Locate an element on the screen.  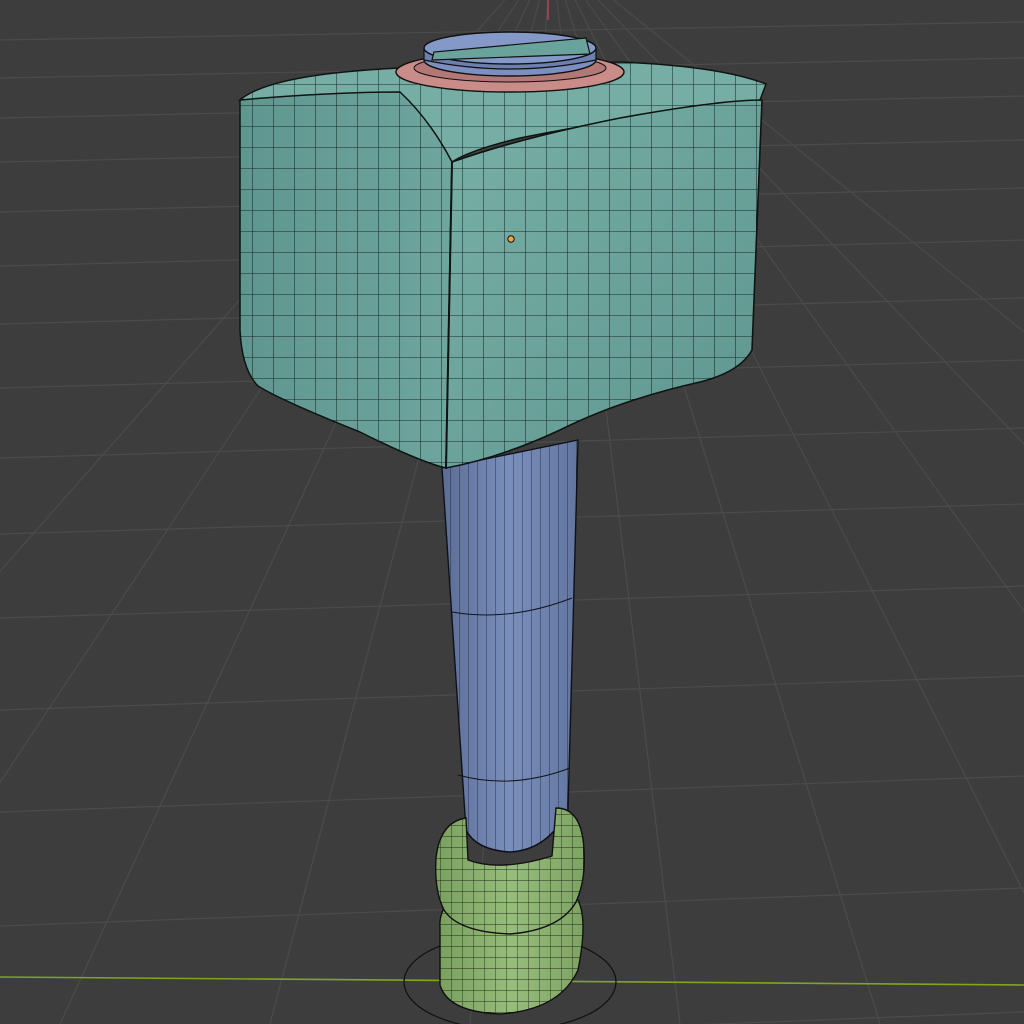
hammer-top-cap is located at coordinates (510, 54).